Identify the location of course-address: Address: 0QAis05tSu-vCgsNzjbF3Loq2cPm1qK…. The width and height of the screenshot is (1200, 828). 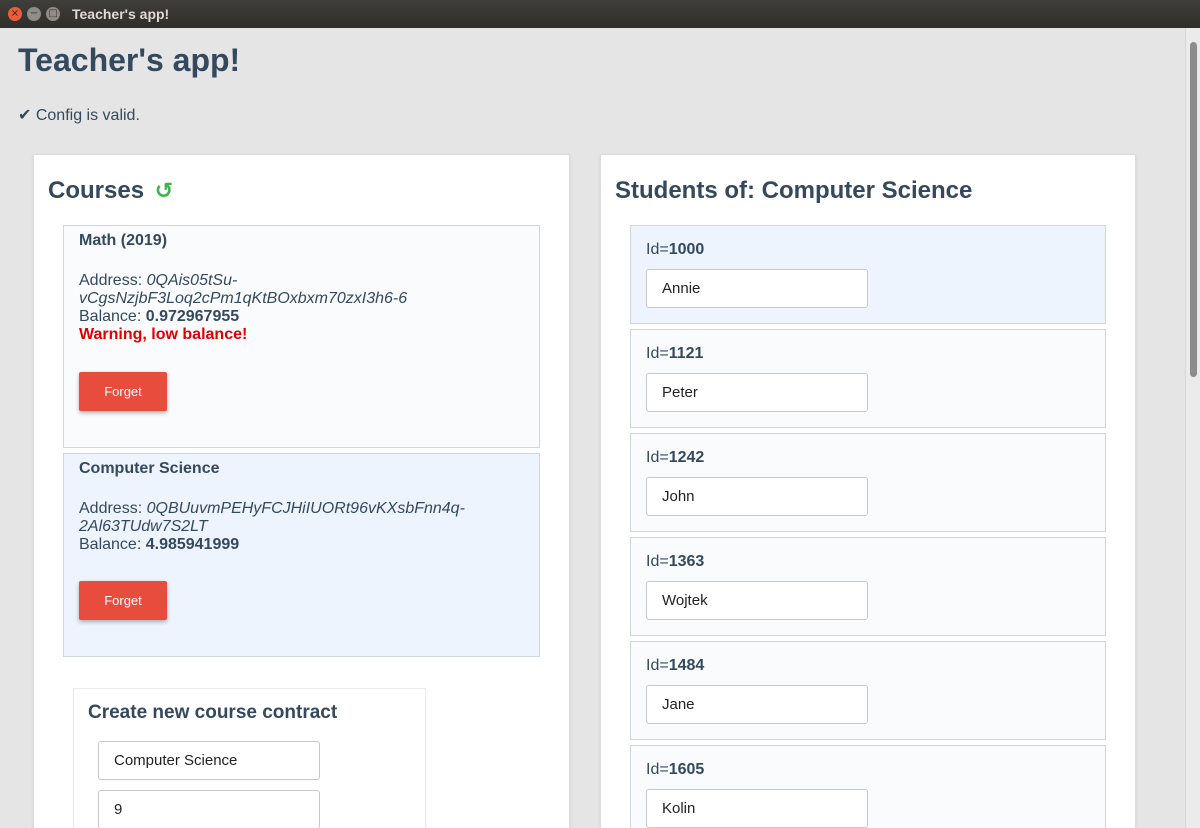
(301, 290).